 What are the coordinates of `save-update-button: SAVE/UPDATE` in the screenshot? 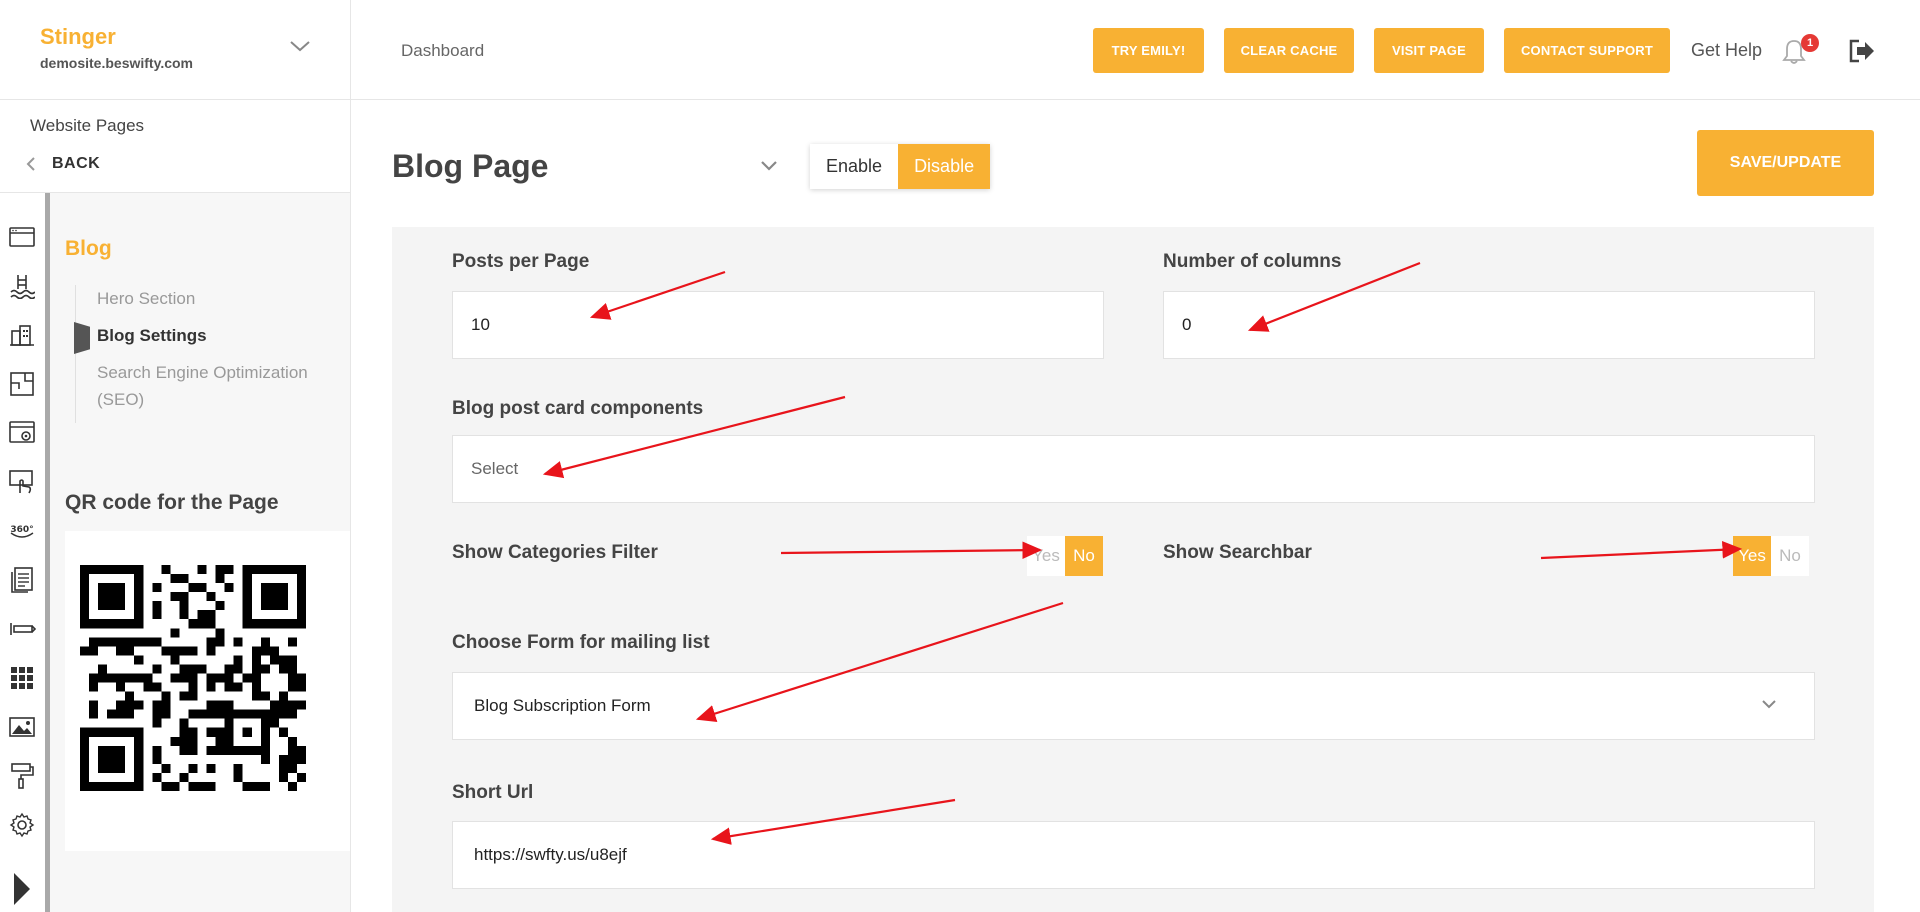 It's located at (1785, 163).